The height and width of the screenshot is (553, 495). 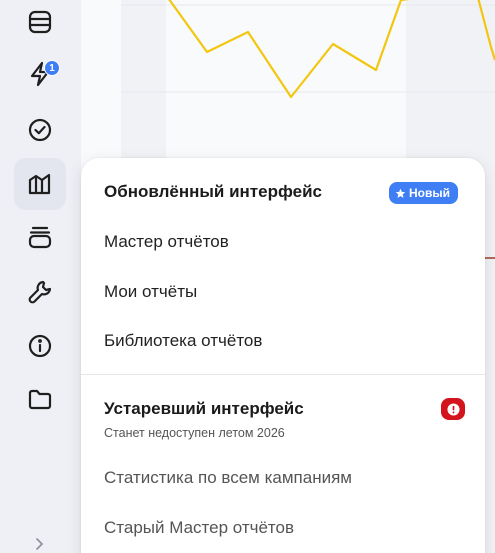 What do you see at coordinates (283, 374) in the screenshot?
I see `menu-divider` at bounding box center [283, 374].